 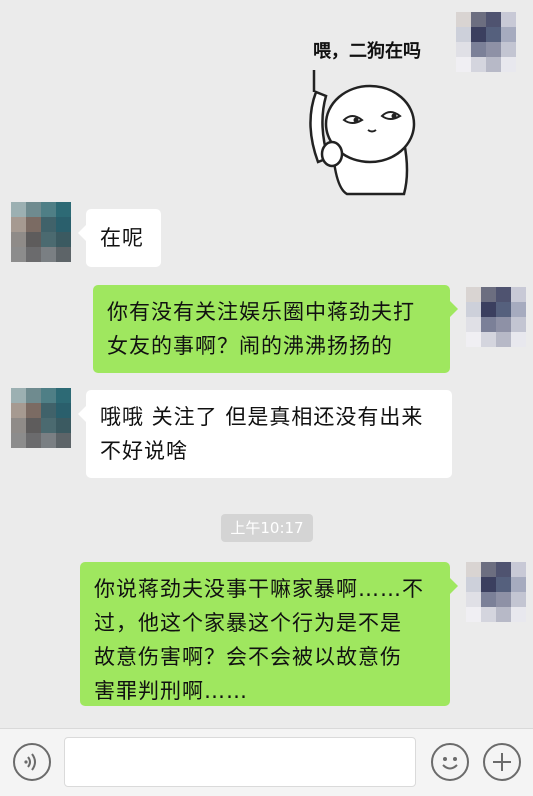 I want to click on message-line: 故意伤害啊？会不会被以故意伤, so click(x=248, y=657).